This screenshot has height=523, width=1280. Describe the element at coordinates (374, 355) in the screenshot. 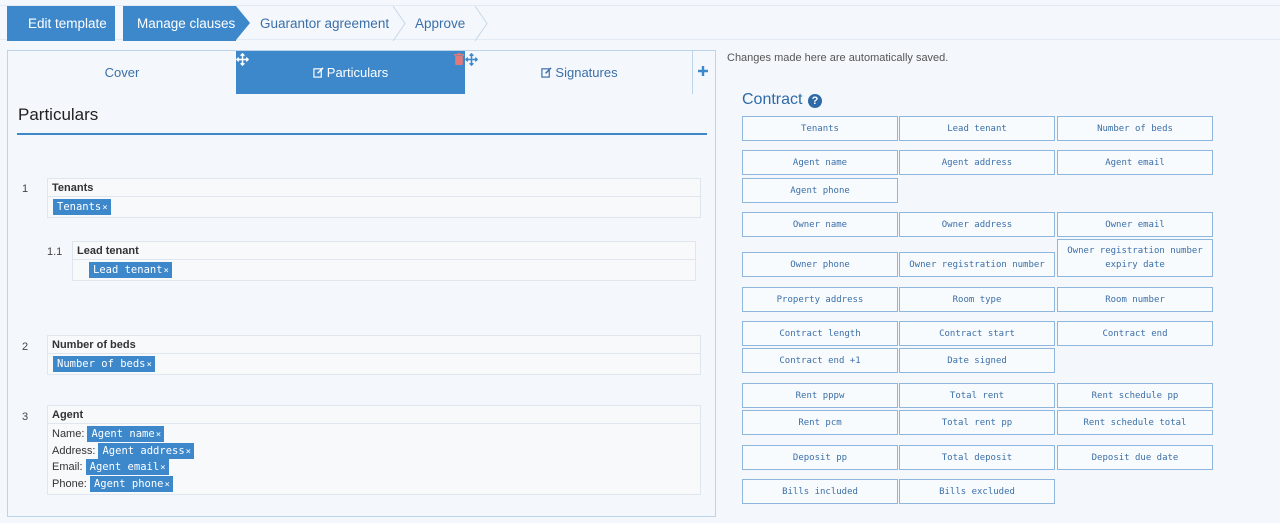

I see `clause-number-of-beds: Number of beds Number of beds×` at that location.